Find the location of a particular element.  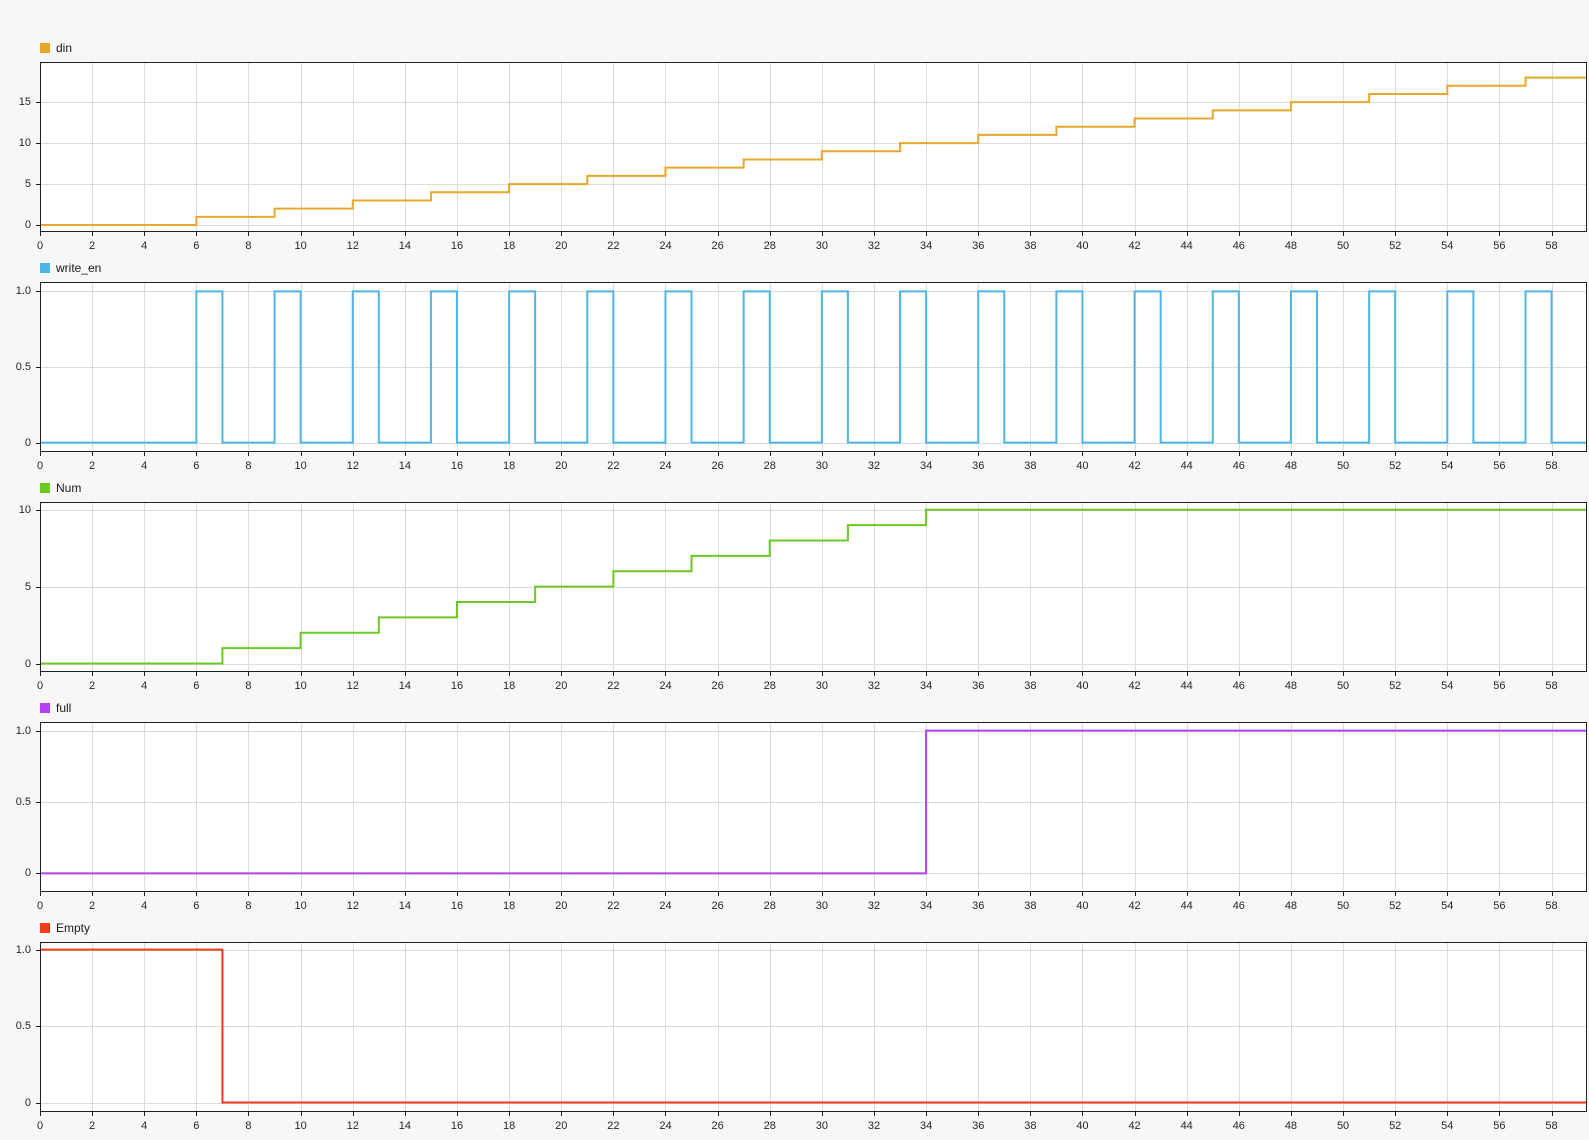

legend-label-din: din is located at coordinates (64, 47).